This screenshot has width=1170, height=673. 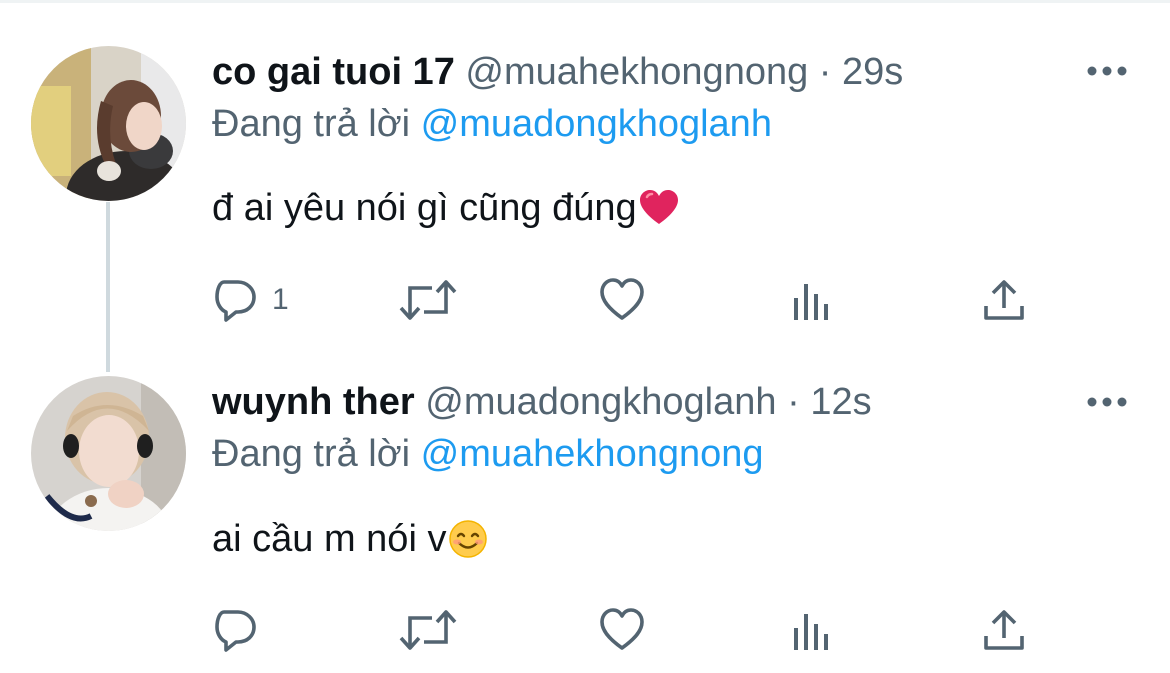 I want to click on mention-link: @muadongkhoglanh, so click(x=596, y=124).